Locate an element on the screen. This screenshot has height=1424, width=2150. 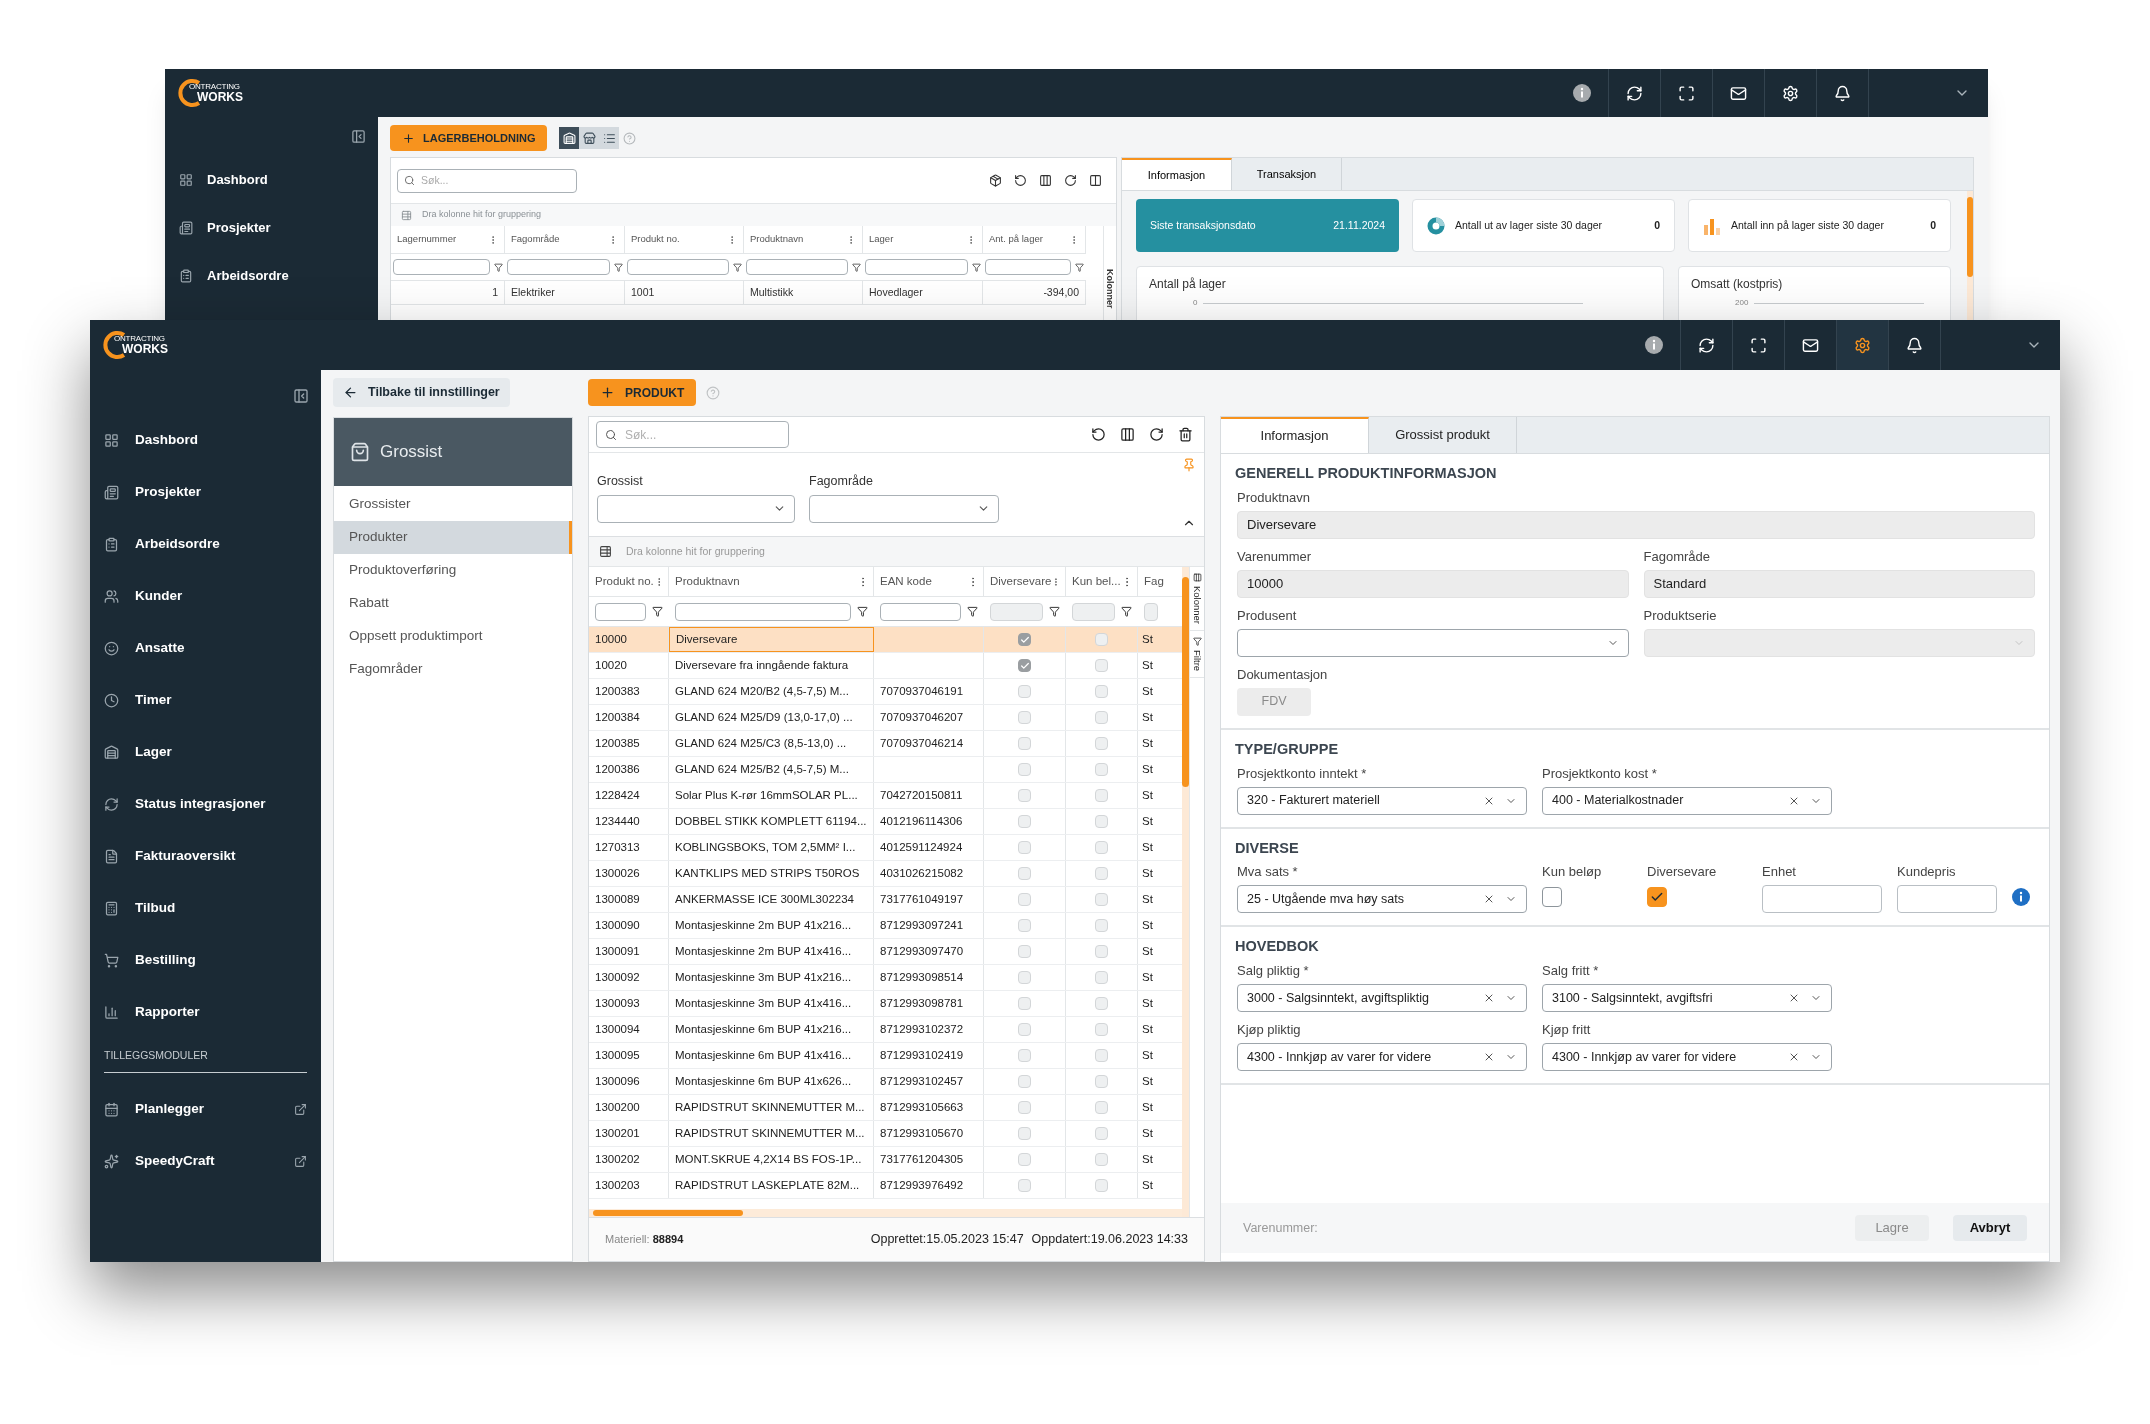
add-button: LAGERBEHOLDNING is located at coordinates (469, 138).